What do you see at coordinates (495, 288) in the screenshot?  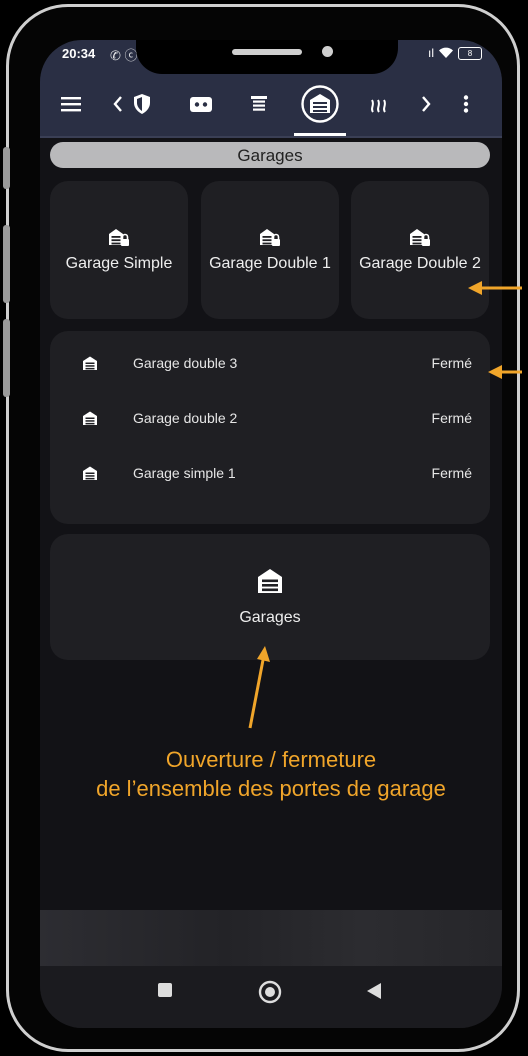 I see `arrow-to-tile` at bounding box center [495, 288].